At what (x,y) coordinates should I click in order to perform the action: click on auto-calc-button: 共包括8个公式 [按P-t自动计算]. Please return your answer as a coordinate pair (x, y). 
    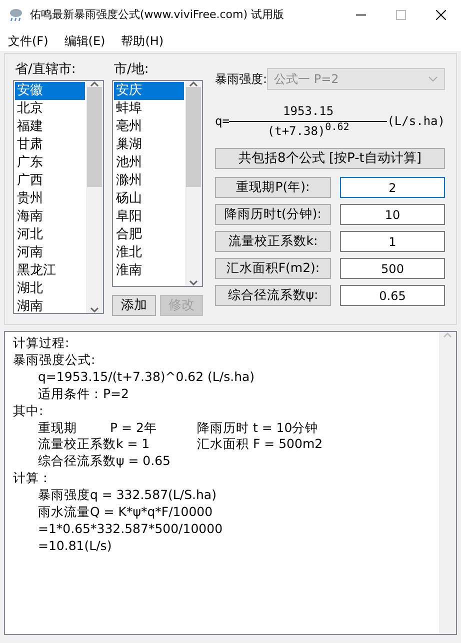
    Looking at the image, I should click on (330, 158).